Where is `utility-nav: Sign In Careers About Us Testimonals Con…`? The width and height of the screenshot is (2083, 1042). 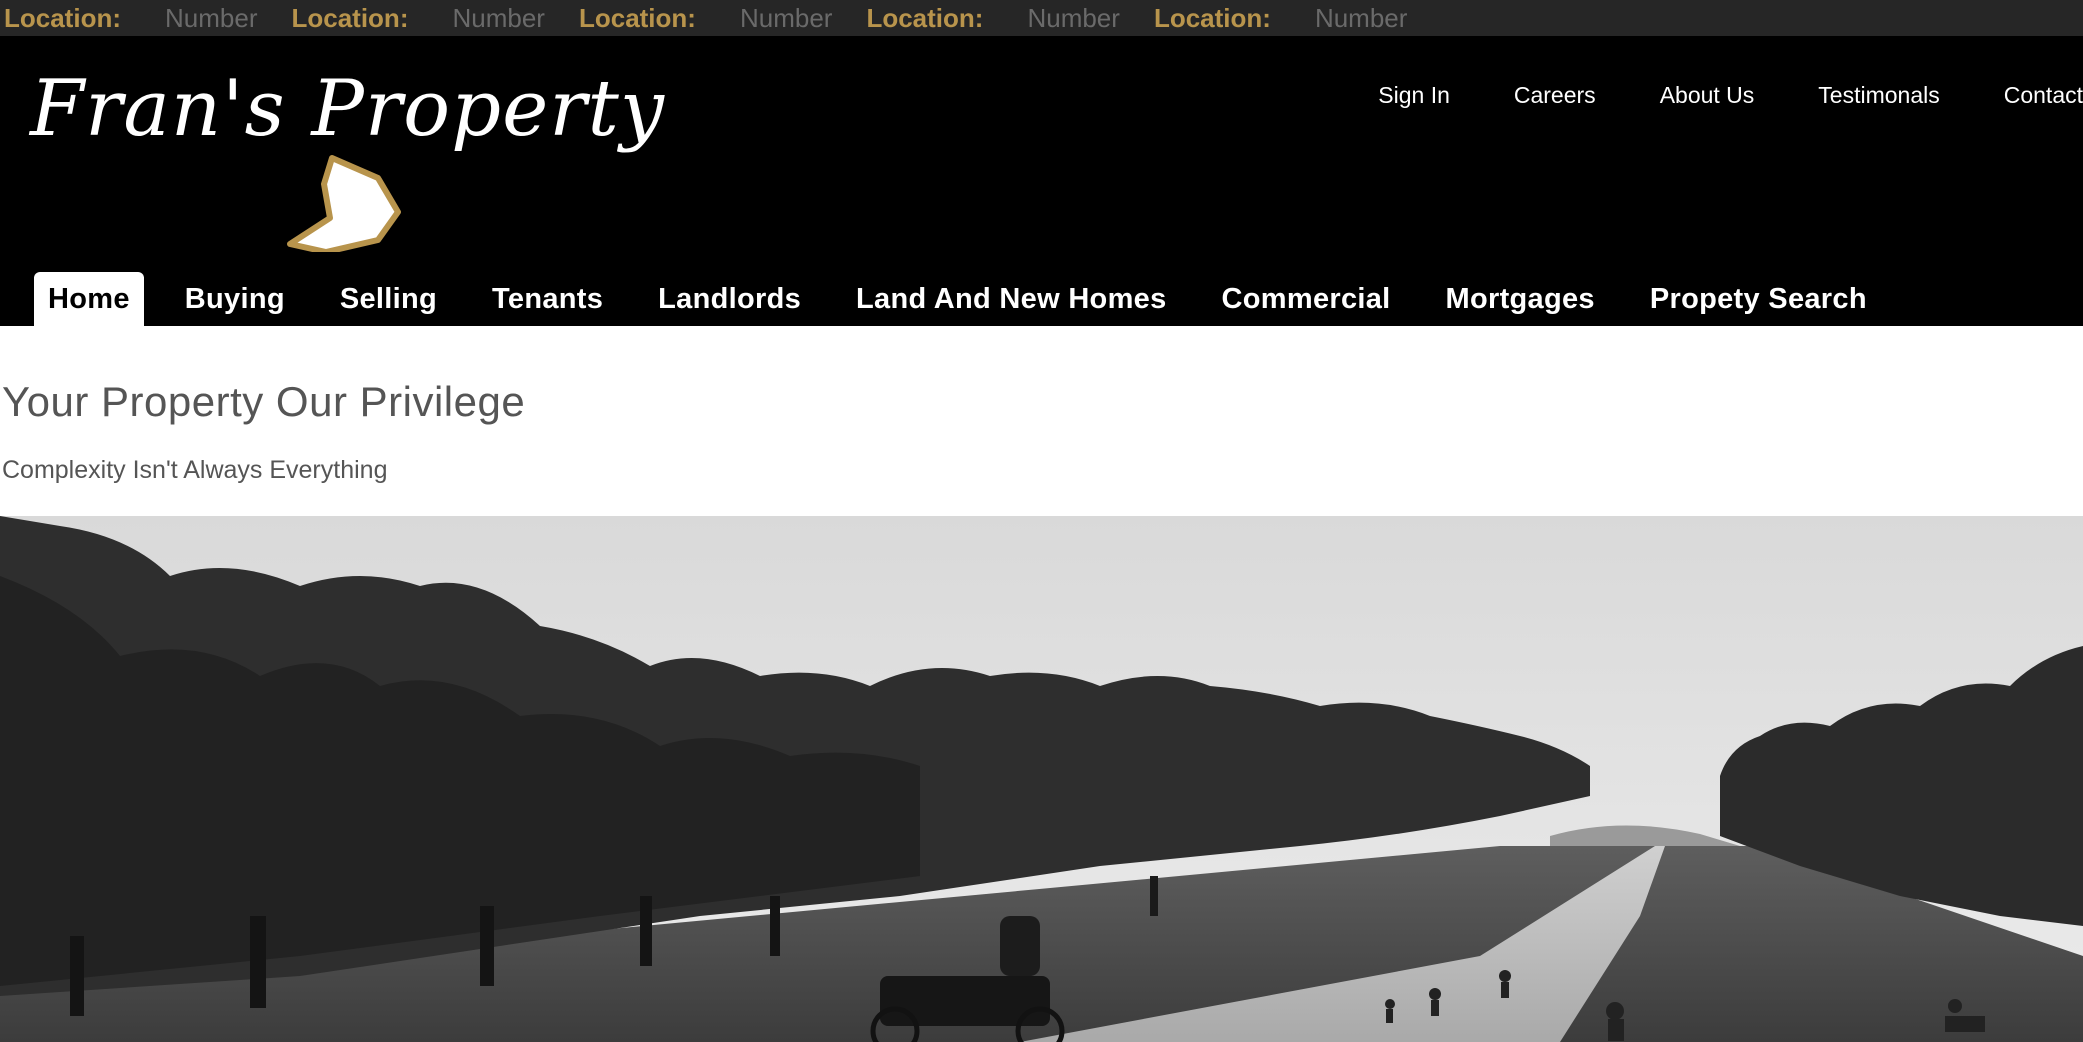
utility-nav: Sign In Careers About Us Testimonals Con… is located at coordinates (1698, 95).